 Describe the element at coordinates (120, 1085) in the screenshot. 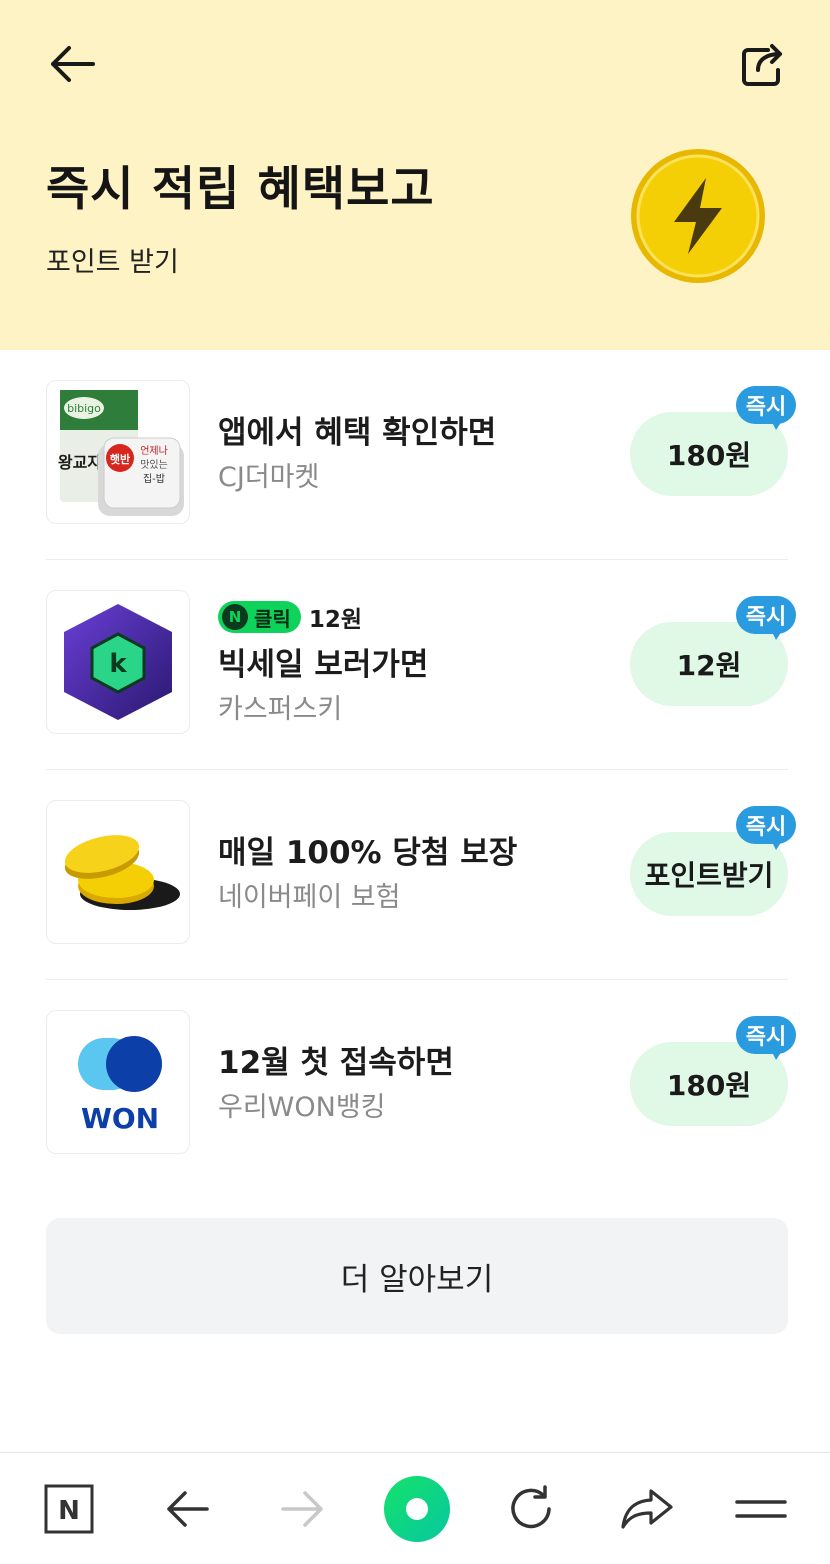

I see `woori-won-logo: WON` at that location.